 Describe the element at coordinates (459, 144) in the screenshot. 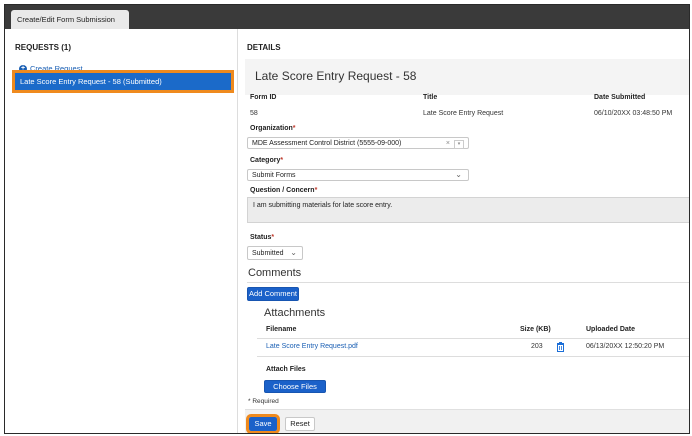

I see `dropdown-arrow-icon: ▾` at that location.